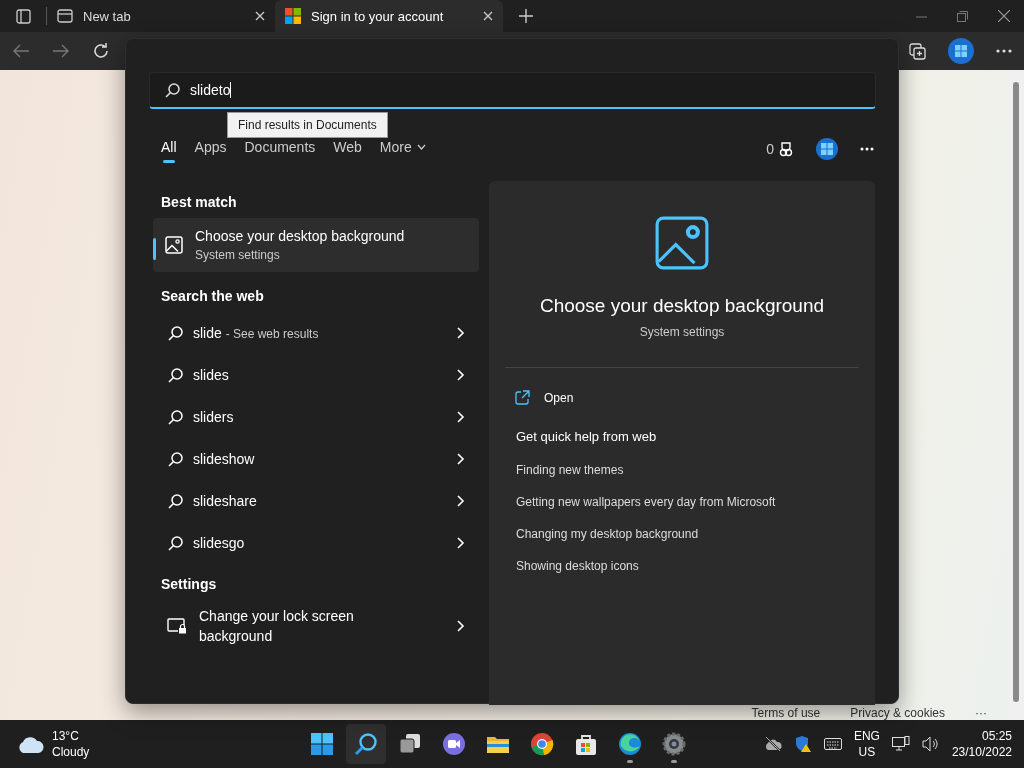 The image size is (1024, 768). What do you see at coordinates (101, 51) in the screenshot?
I see `refresh-icon` at bounding box center [101, 51].